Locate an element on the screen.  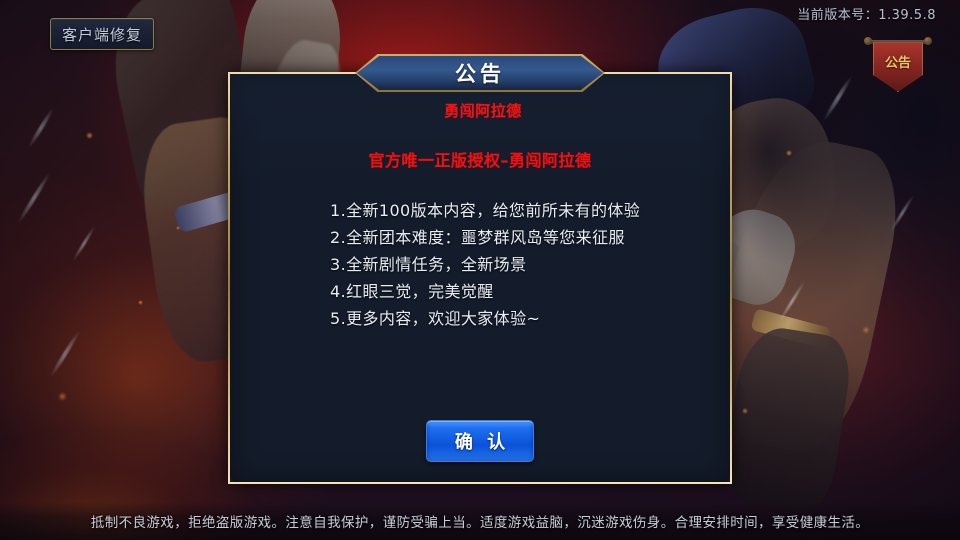
announcement-badge-label: 公告 is located at coordinates (897, 63).